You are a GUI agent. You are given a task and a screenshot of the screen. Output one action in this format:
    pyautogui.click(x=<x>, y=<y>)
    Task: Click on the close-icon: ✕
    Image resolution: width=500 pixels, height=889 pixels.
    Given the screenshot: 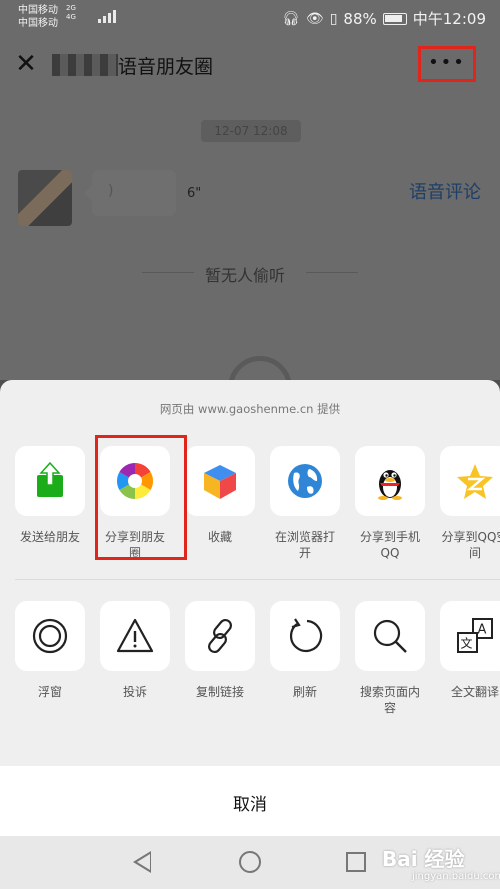 What is the action you would take?
    pyautogui.click(x=26, y=64)
    